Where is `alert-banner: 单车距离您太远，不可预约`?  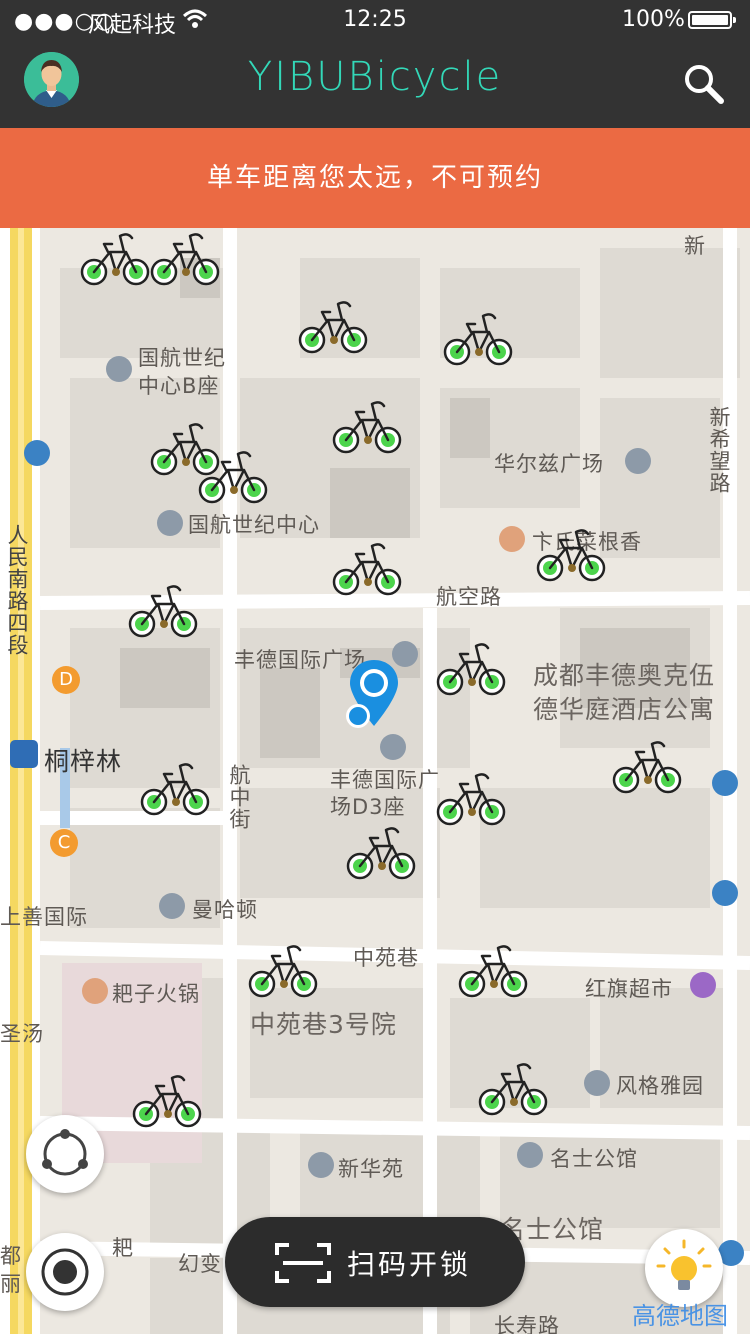
alert-banner: 单车距离您太远，不可预约 is located at coordinates (375, 178).